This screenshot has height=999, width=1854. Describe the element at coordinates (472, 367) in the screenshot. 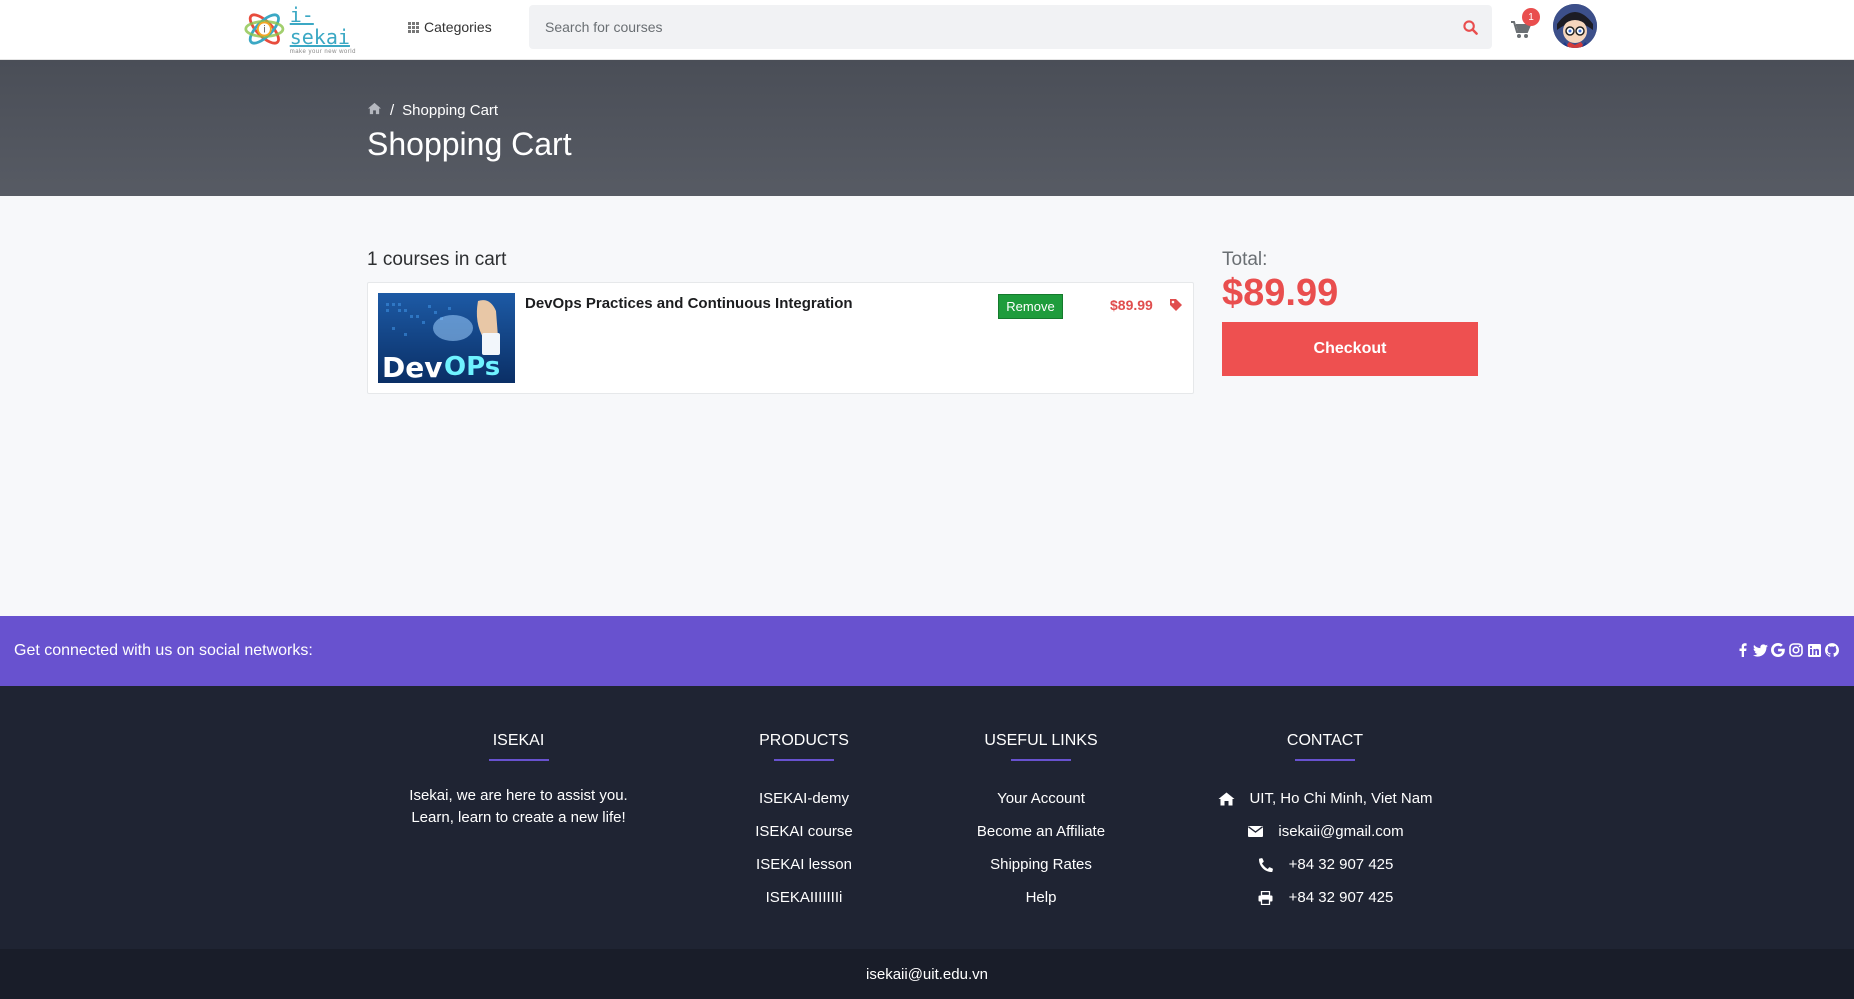

I see `thumb-text-ops: OPs` at that location.